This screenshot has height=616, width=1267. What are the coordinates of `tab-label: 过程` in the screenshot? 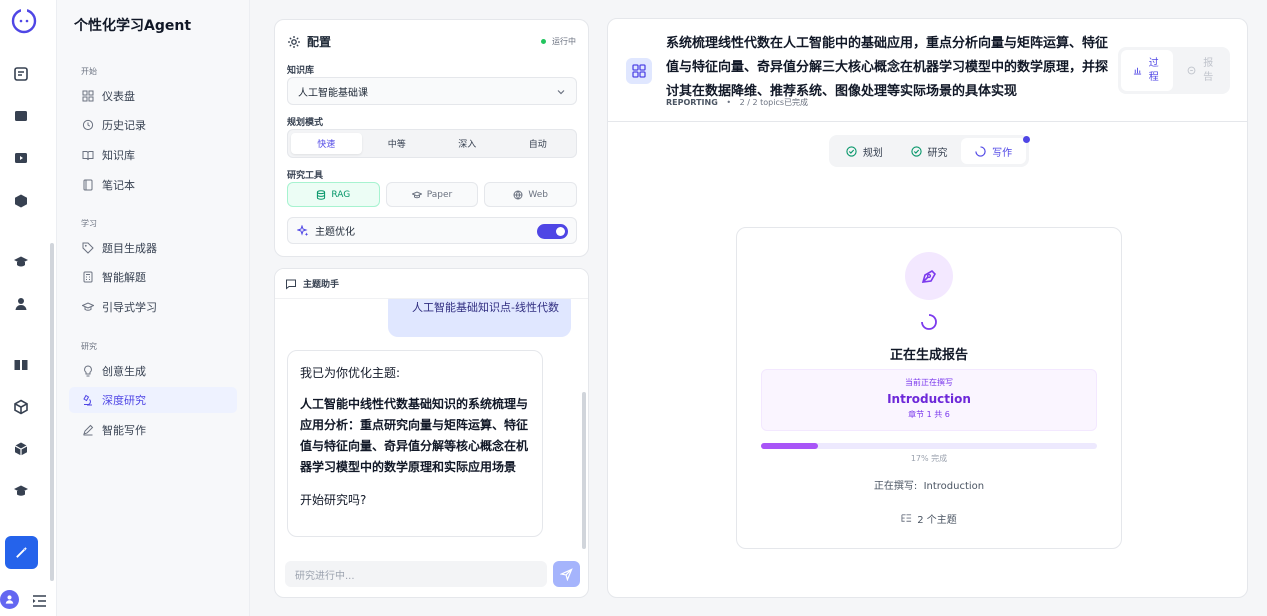 It's located at (1153, 70).